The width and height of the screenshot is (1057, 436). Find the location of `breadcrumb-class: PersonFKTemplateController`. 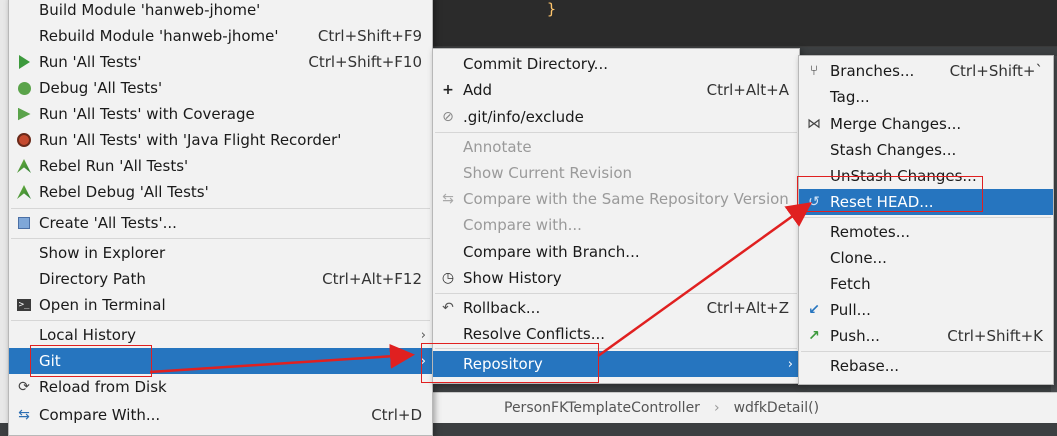

breadcrumb-class: PersonFKTemplateController is located at coordinates (602, 408).